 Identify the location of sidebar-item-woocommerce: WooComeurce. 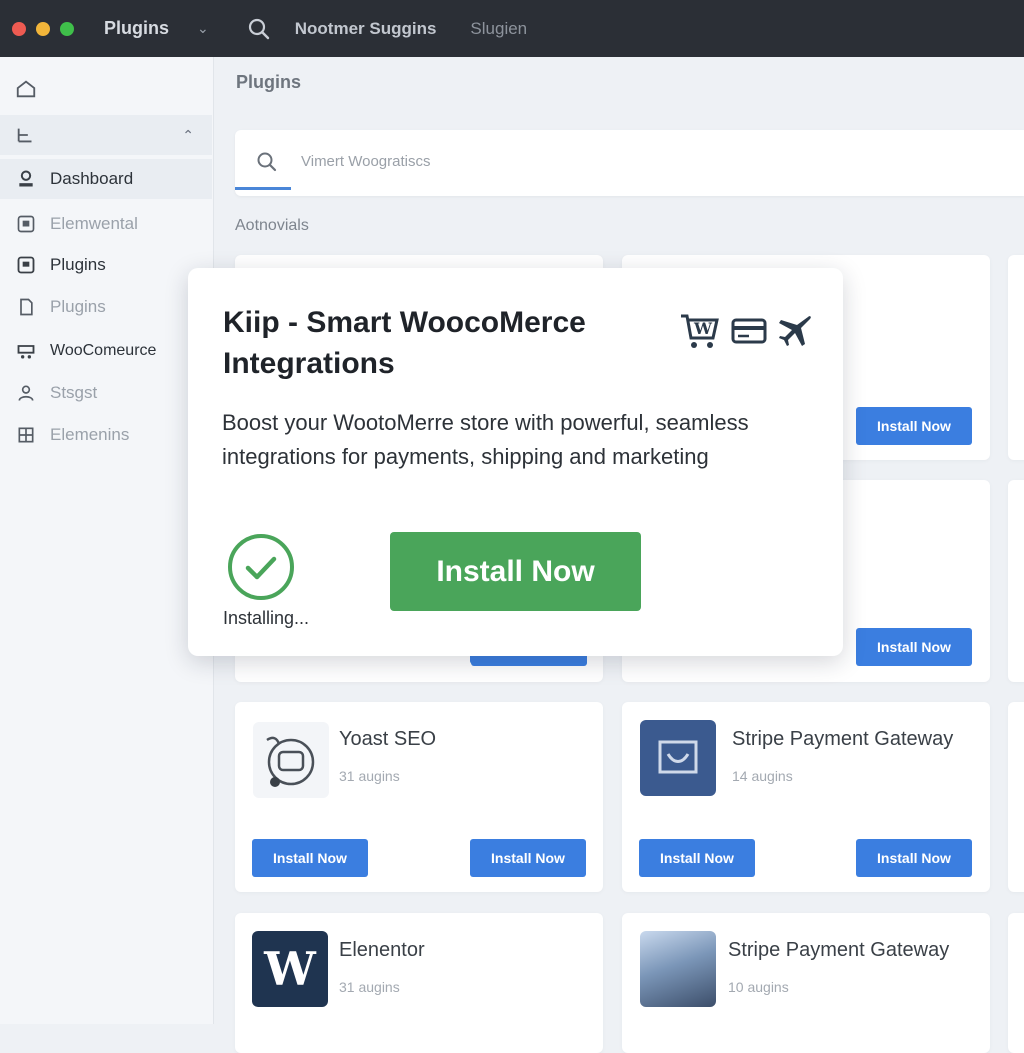
(106, 351).